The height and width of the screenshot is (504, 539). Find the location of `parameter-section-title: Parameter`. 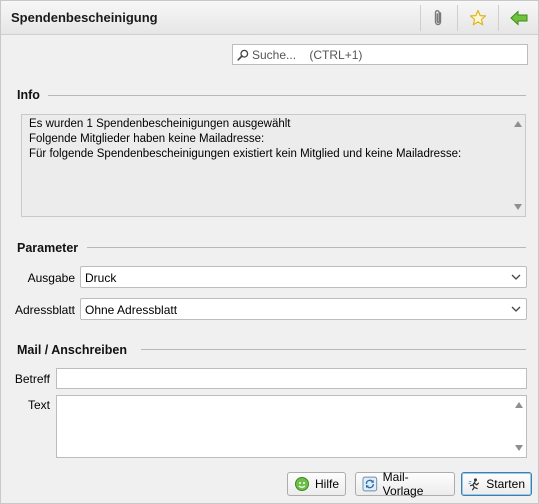

parameter-section-title: Parameter is located at coordinates (48, 248).